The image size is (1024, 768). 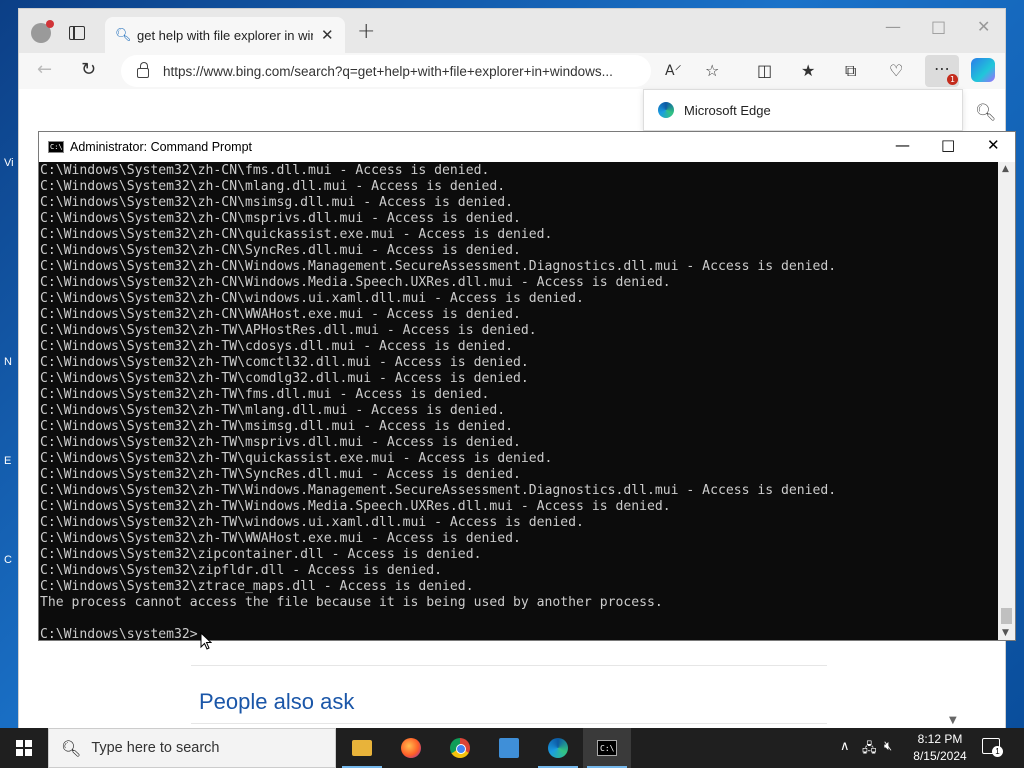 I want to click on system-clock: 8:12 PM 8/15/2024, so click(x=940, y=748).